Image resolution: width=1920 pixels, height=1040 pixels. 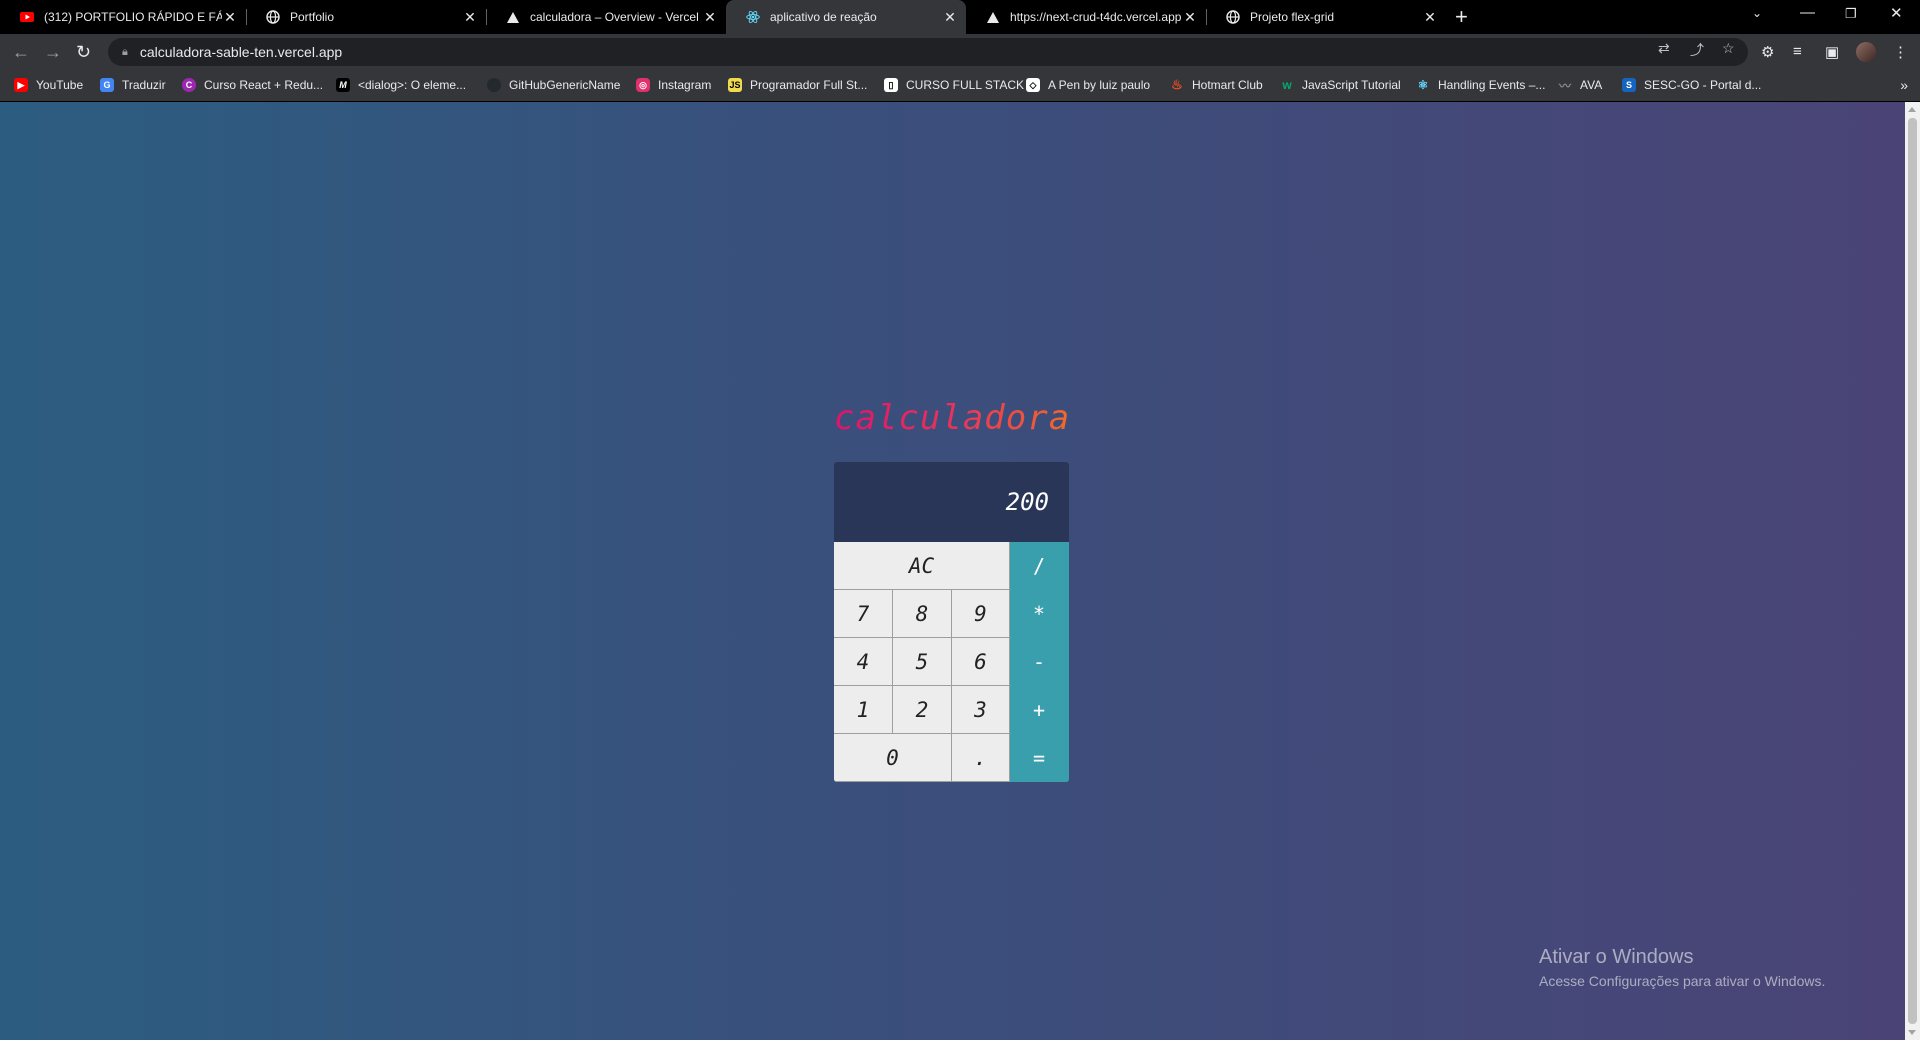 I want to click on ava-icon: 〰, so click(x=1564, y=85).